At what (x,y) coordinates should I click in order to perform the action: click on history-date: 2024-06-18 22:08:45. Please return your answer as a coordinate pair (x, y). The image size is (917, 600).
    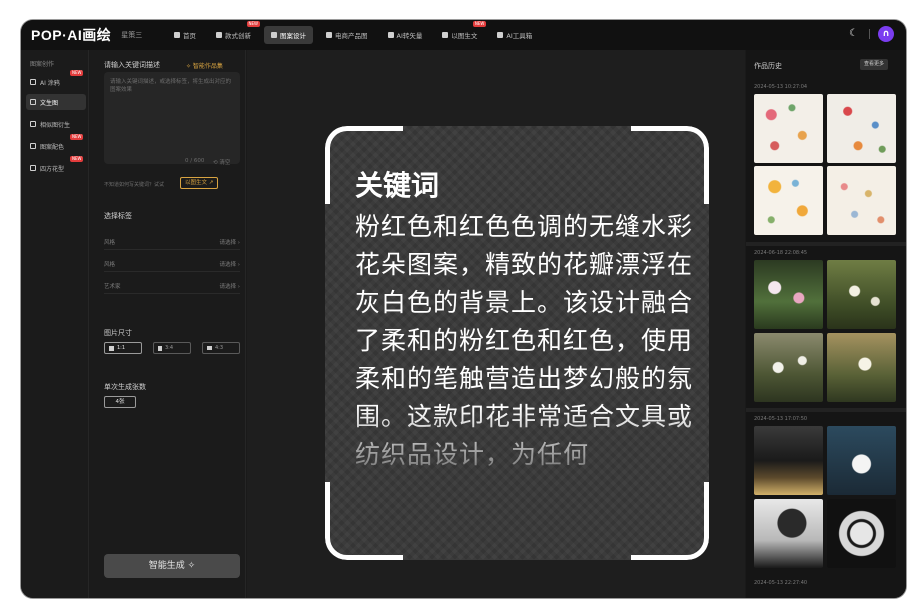
    Looking at the image, I should click on (781, 253).